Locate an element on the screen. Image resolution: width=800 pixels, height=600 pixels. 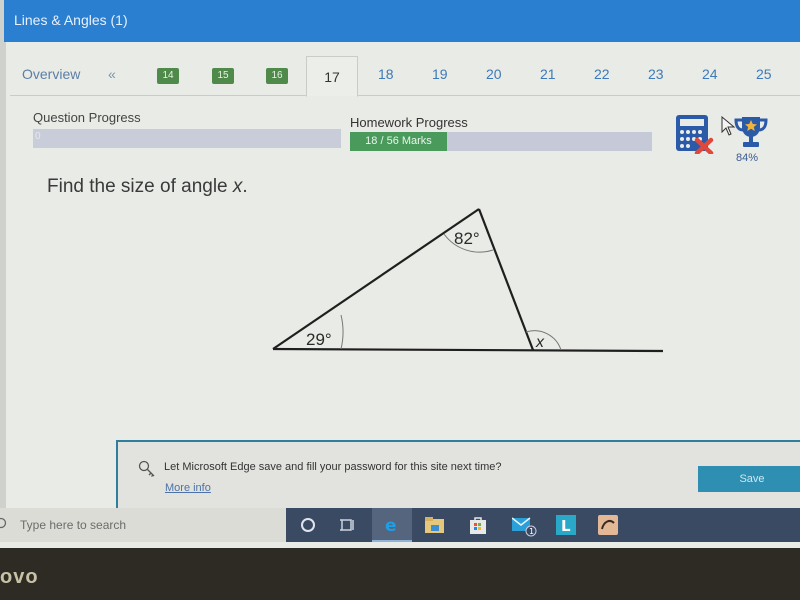
nav-question-14: 14 is located at coordinates (168, 76).